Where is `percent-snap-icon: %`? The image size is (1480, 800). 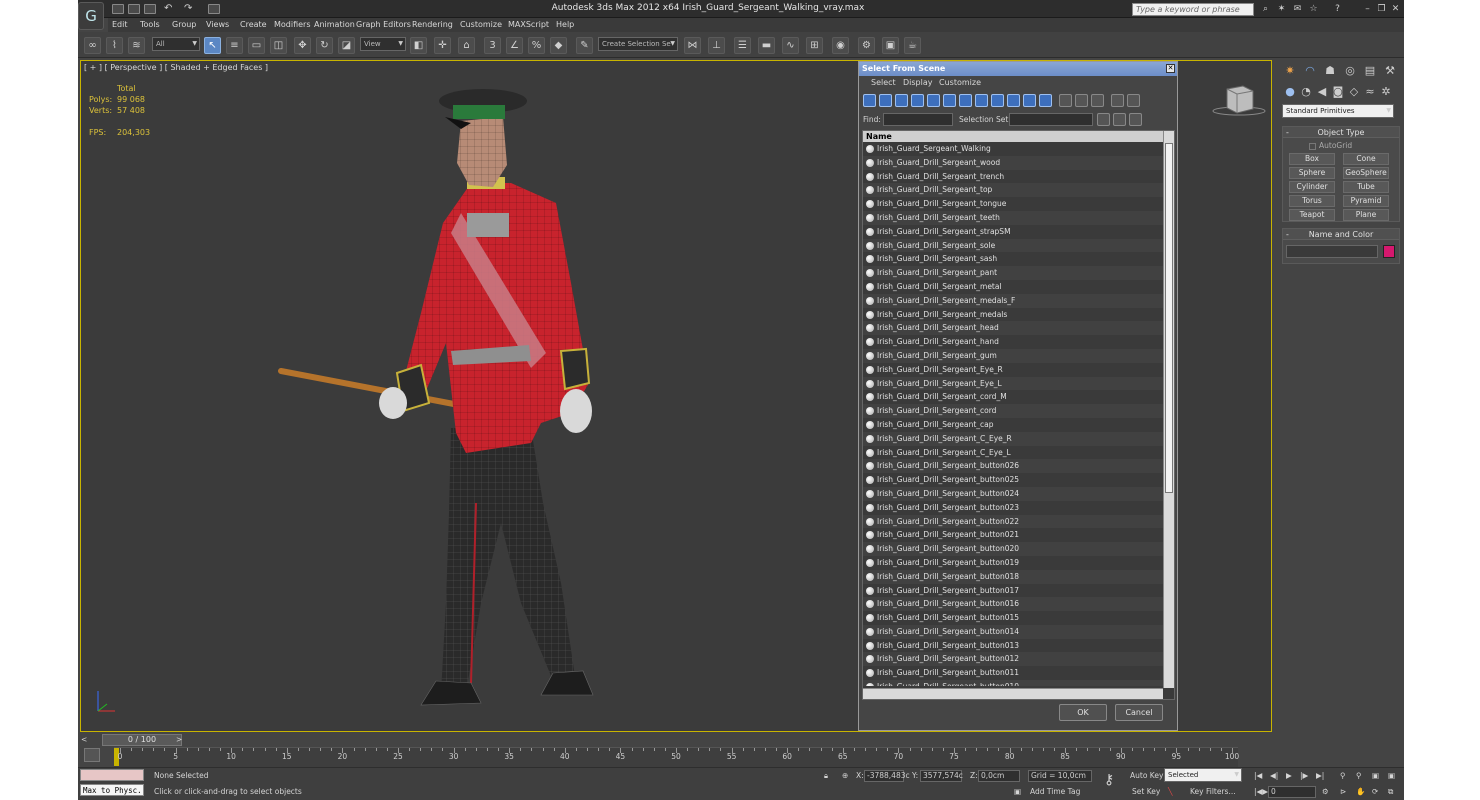
percent-snap-icon: % is located at coordinates (536, 45).